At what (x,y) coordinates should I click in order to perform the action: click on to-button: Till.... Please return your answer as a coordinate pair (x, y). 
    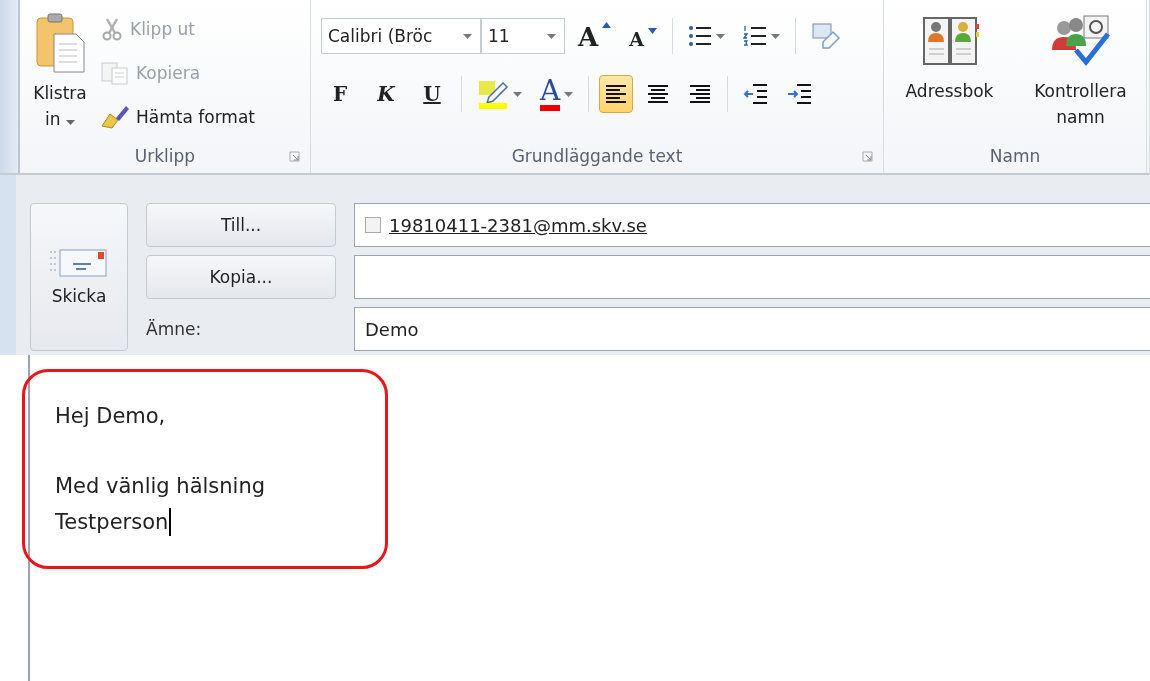
    Looking at the image, I should click on (241, 225).